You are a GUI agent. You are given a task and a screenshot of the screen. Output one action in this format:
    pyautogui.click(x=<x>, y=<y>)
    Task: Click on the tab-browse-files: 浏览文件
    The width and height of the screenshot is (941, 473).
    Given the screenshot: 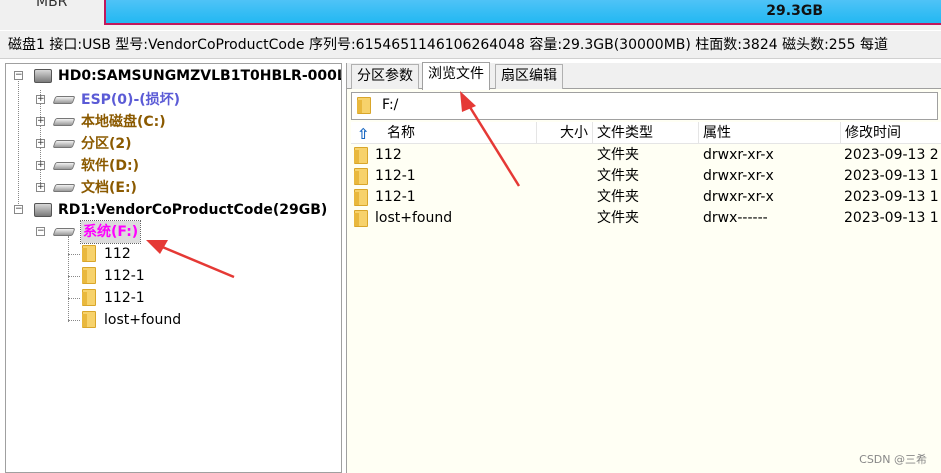 What is the action you would take?
    pyautogui.click(x=456, y=76)
    